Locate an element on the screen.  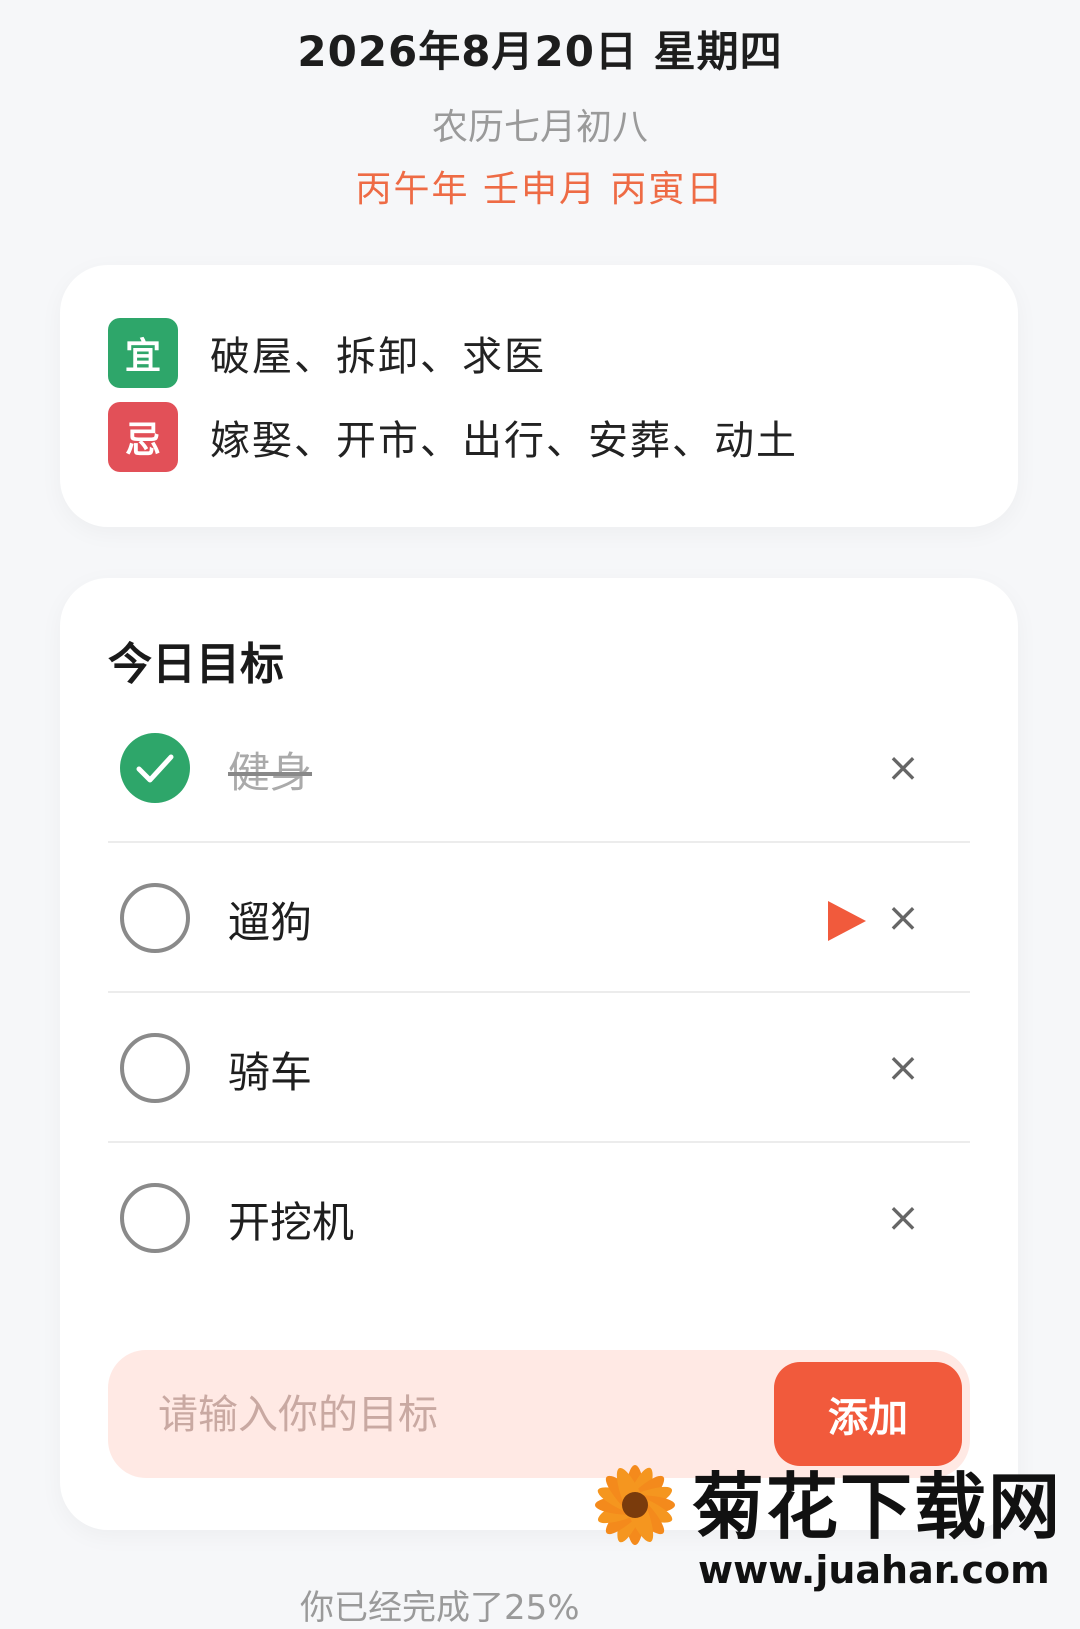
play-icon is located at coordinates (847, 921).